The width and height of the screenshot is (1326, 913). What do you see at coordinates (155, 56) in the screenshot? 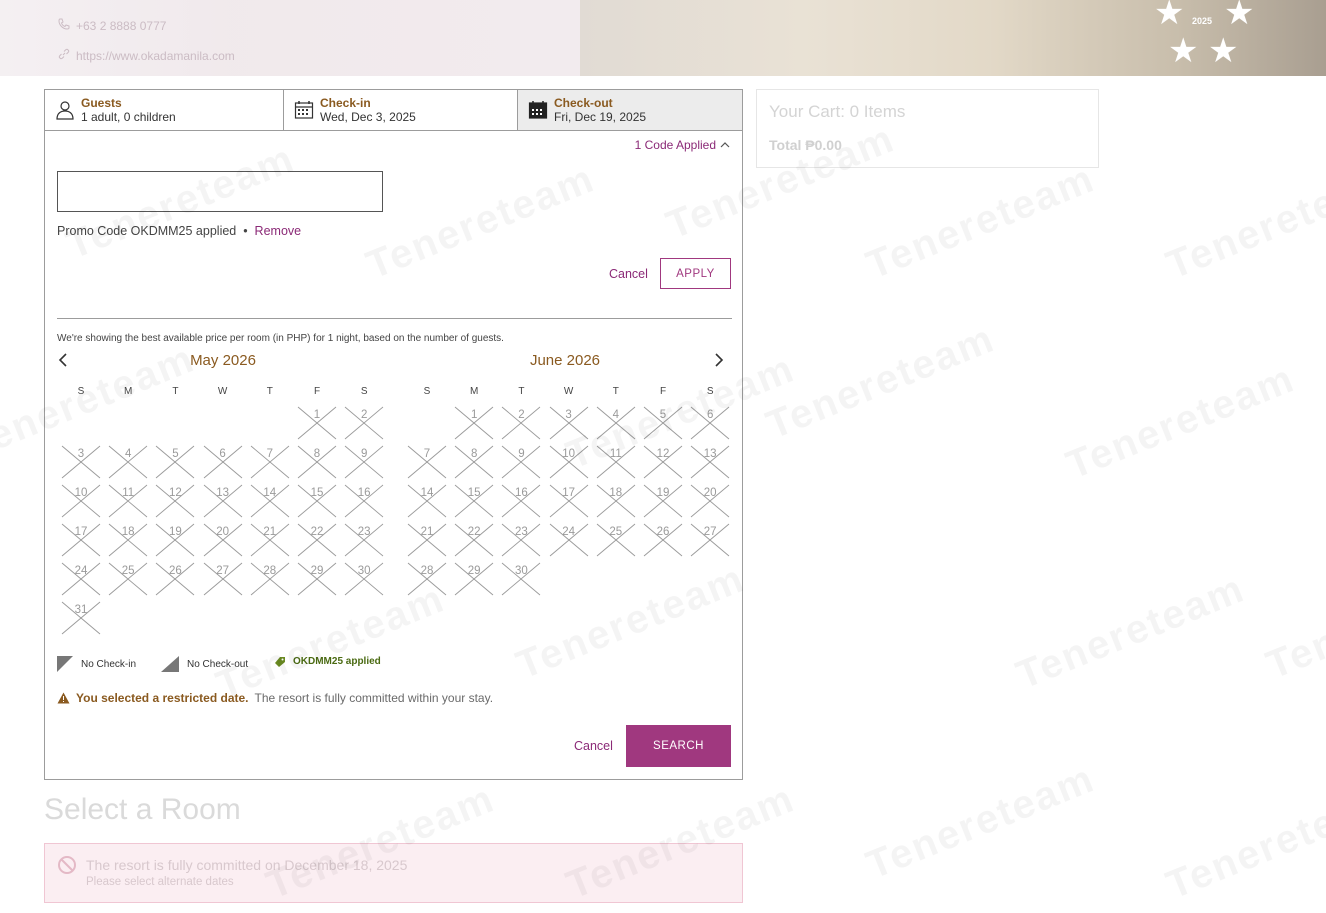
I see `website-link: https://www.okadamanila.com` at bounding box center [155, 56].